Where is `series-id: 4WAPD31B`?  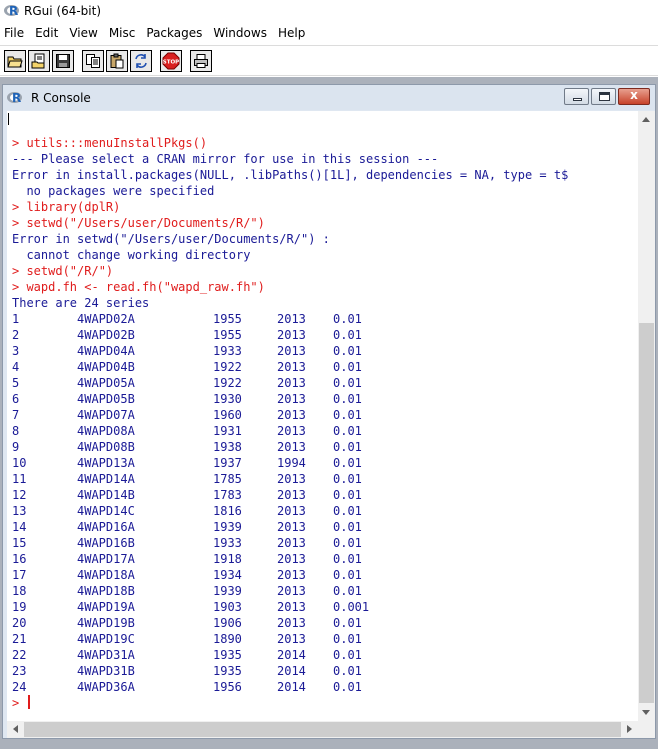 series-id: 4WAPD31B is located at coordinates (106, 671).